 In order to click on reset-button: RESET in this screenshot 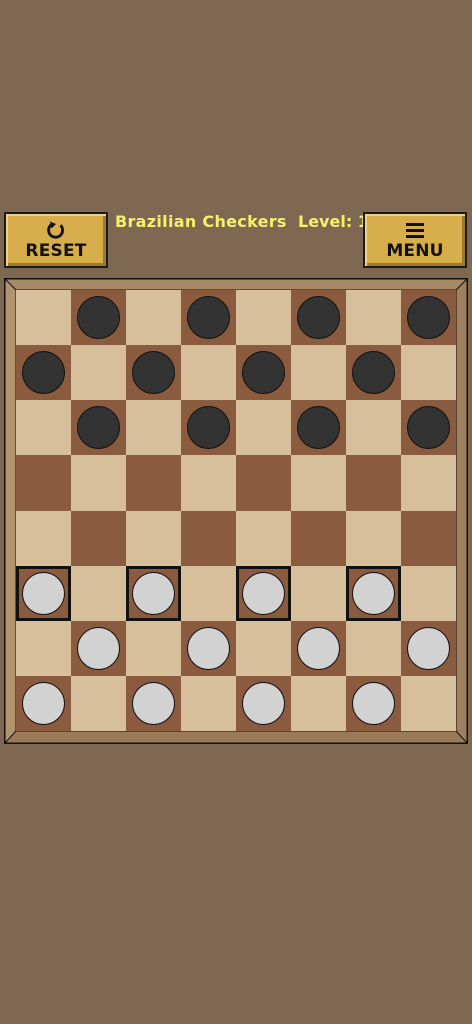, I will do `click(56, 240)`.